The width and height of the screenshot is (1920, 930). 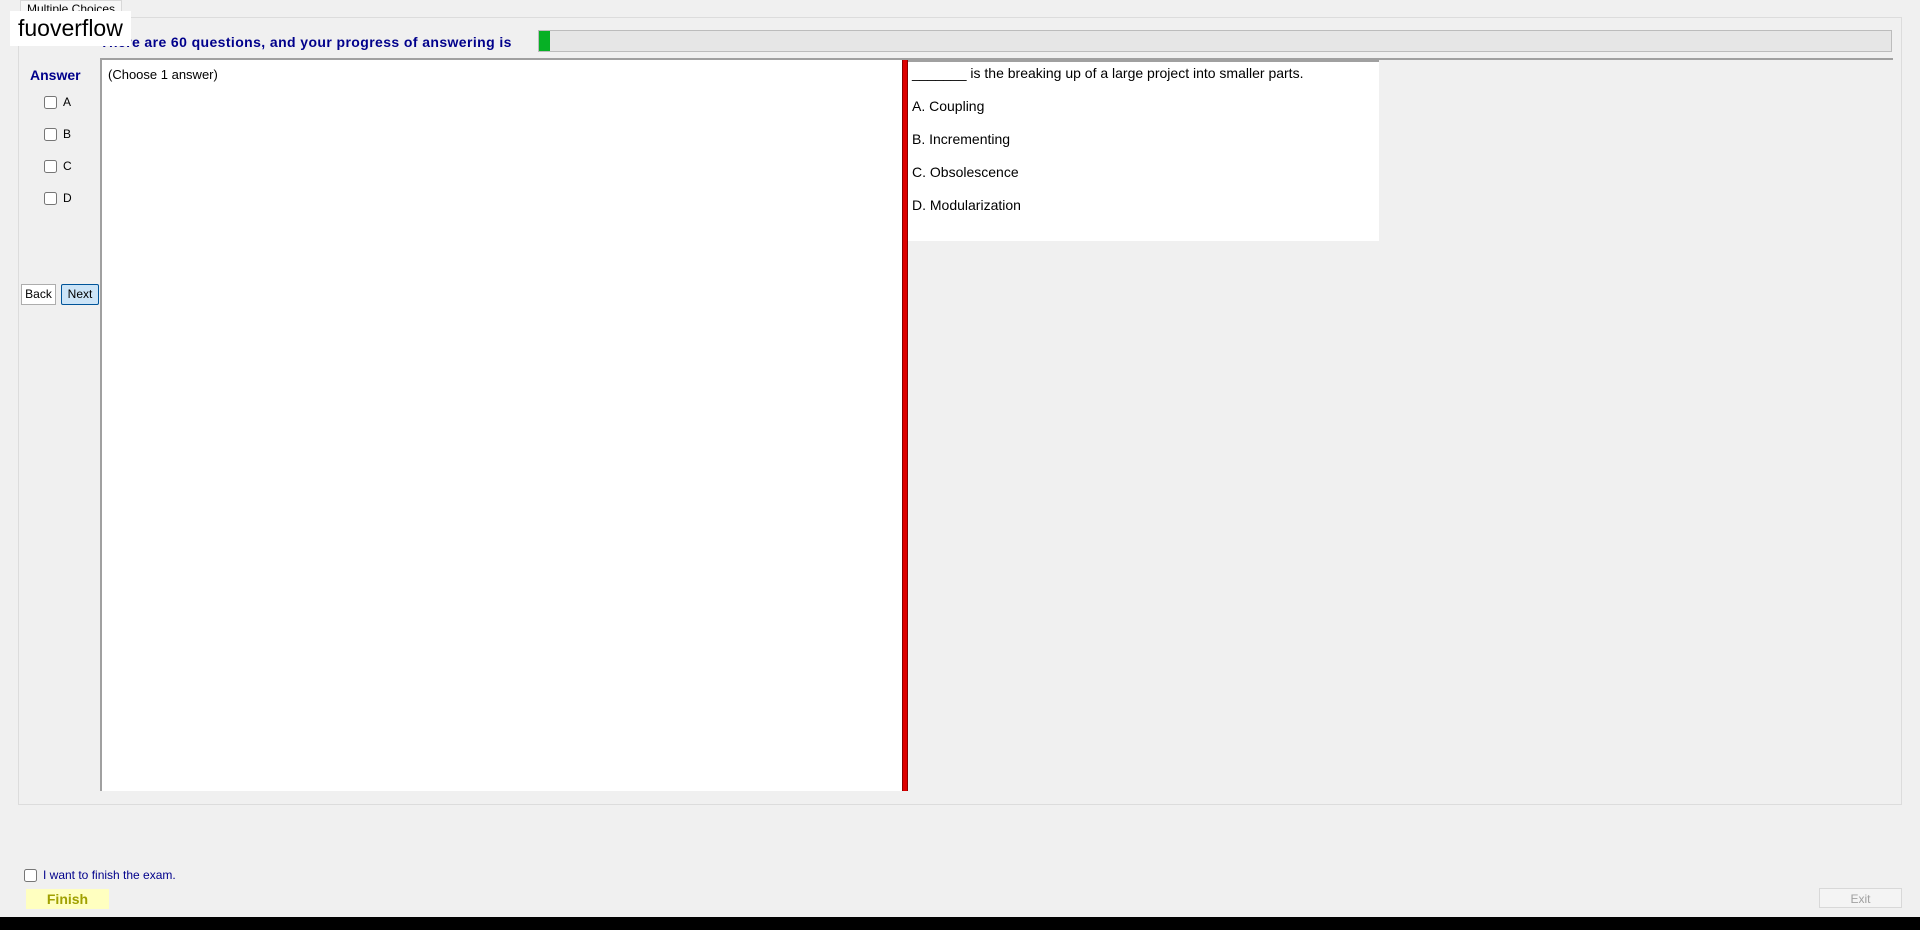 I want to click on answer-option-d: D, so click(x=58, y=198).